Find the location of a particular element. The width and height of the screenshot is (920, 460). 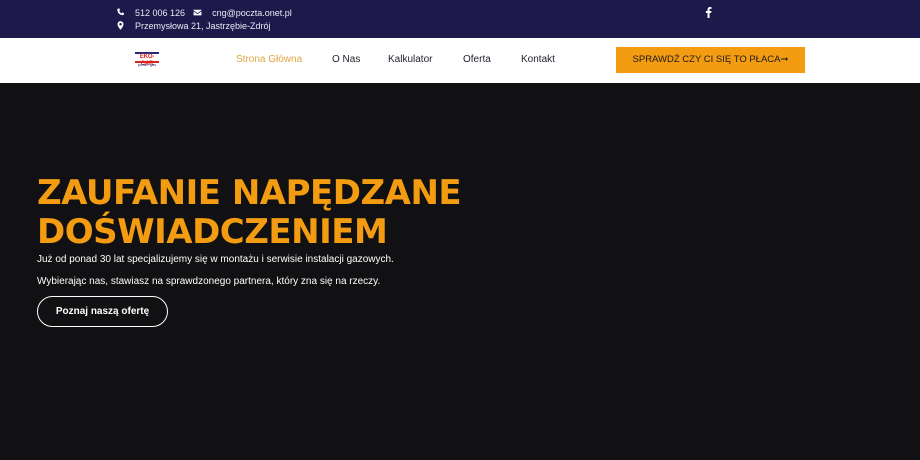

hero-title-line-2: DOŚWIADCZENIEM is located at coordinates (212, 232).